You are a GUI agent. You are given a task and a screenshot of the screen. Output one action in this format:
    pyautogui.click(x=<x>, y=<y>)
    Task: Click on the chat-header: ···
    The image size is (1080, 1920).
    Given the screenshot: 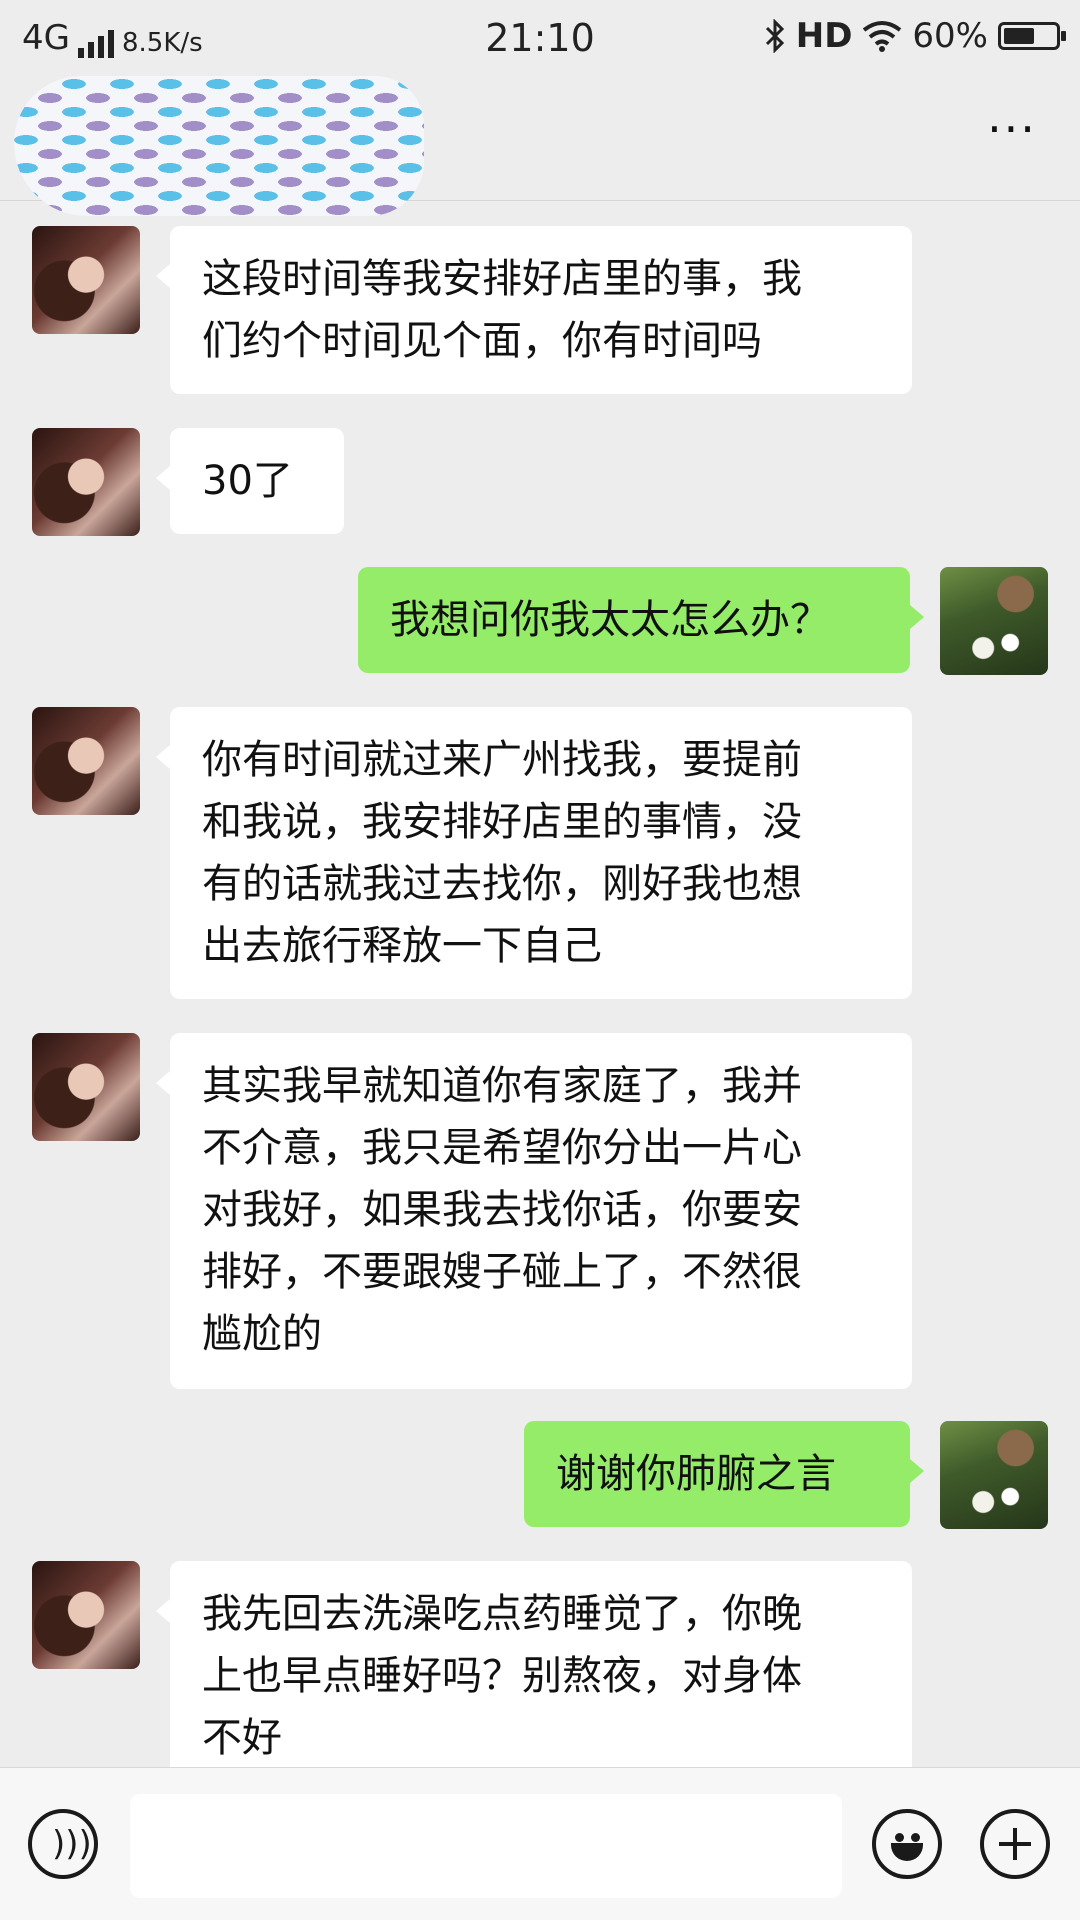 What is the action you would take?
    pyautogui.click(x=540, y=146)
    